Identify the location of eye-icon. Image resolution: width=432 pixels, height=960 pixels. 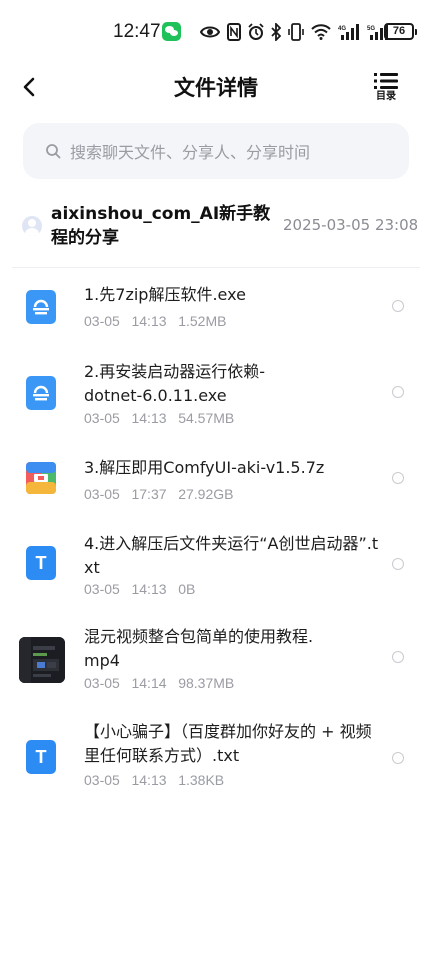
(210, 32).